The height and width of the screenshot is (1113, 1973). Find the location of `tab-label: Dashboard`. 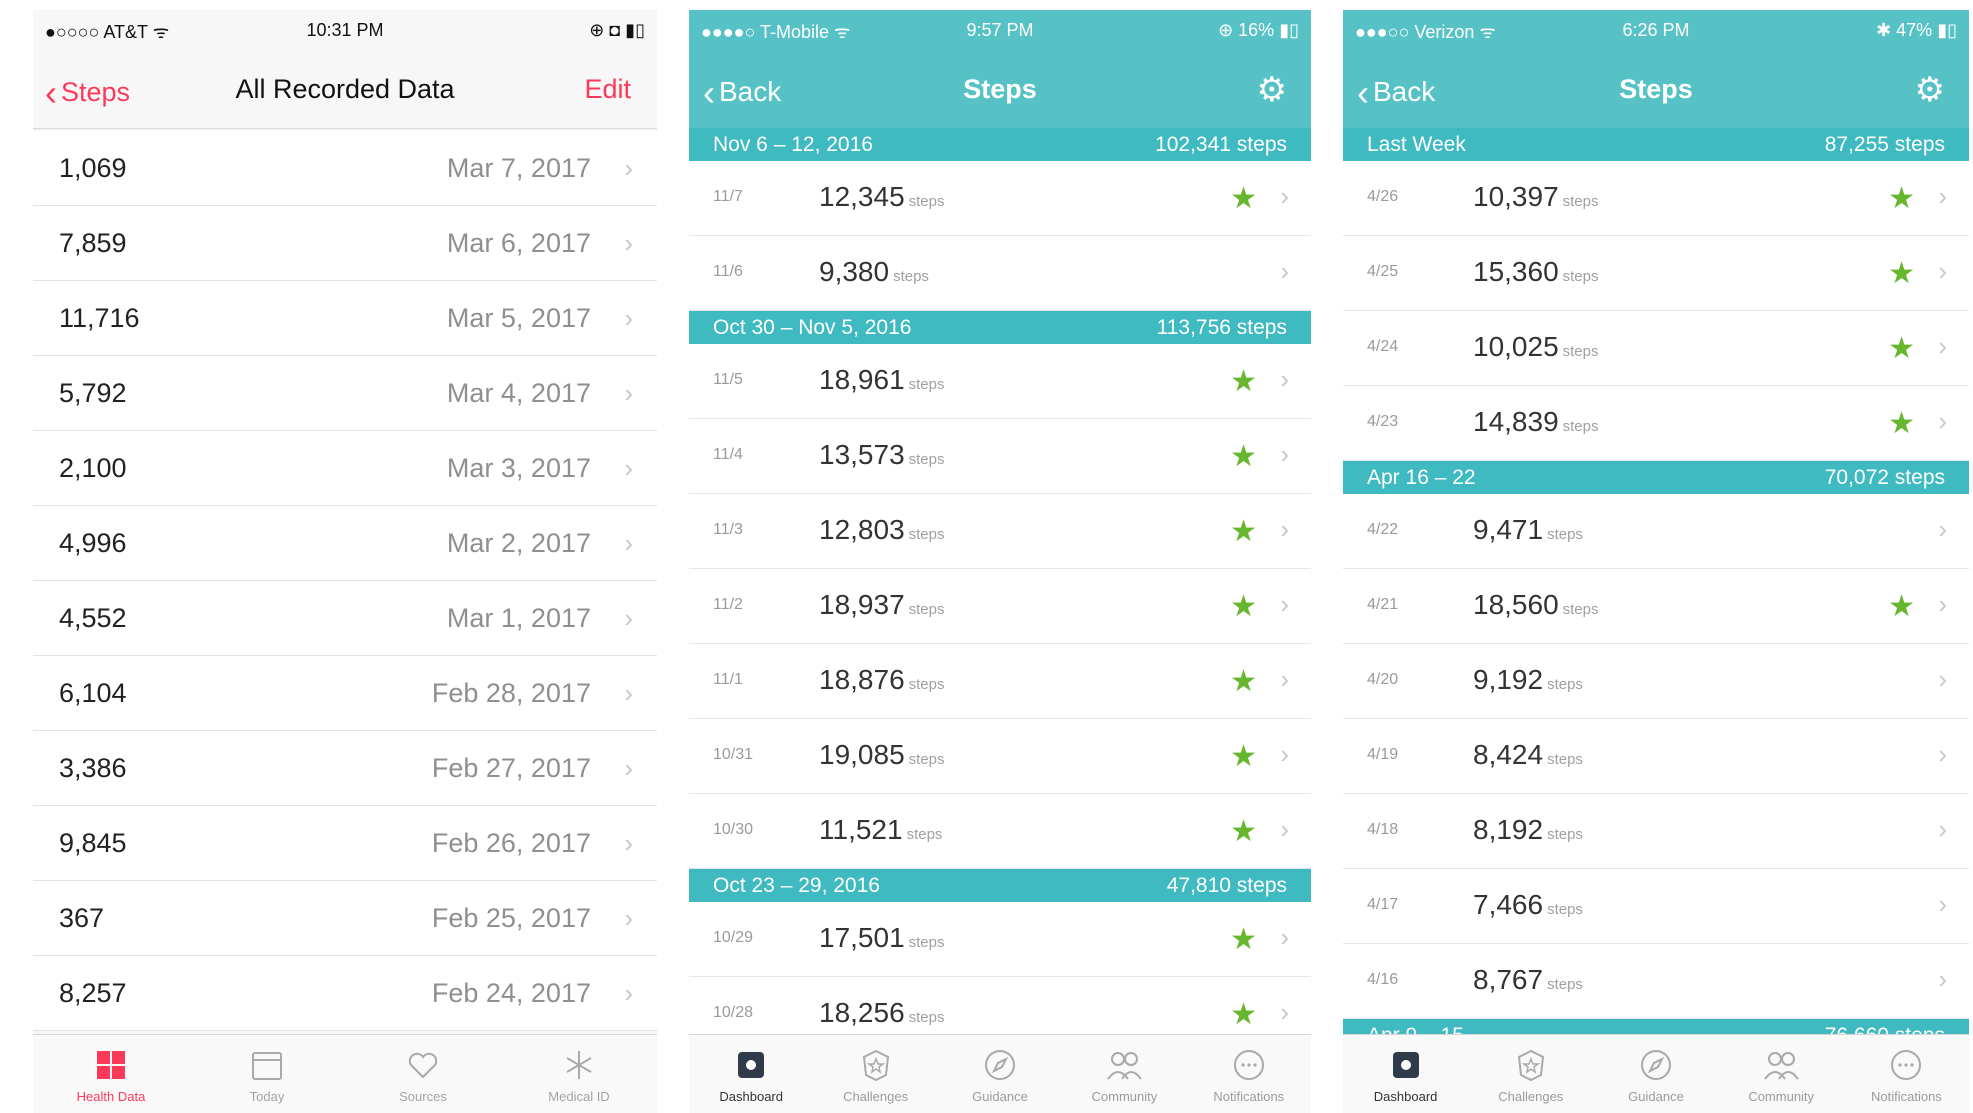

tab-label: Dashboard is located at coordinates (751, 1096).